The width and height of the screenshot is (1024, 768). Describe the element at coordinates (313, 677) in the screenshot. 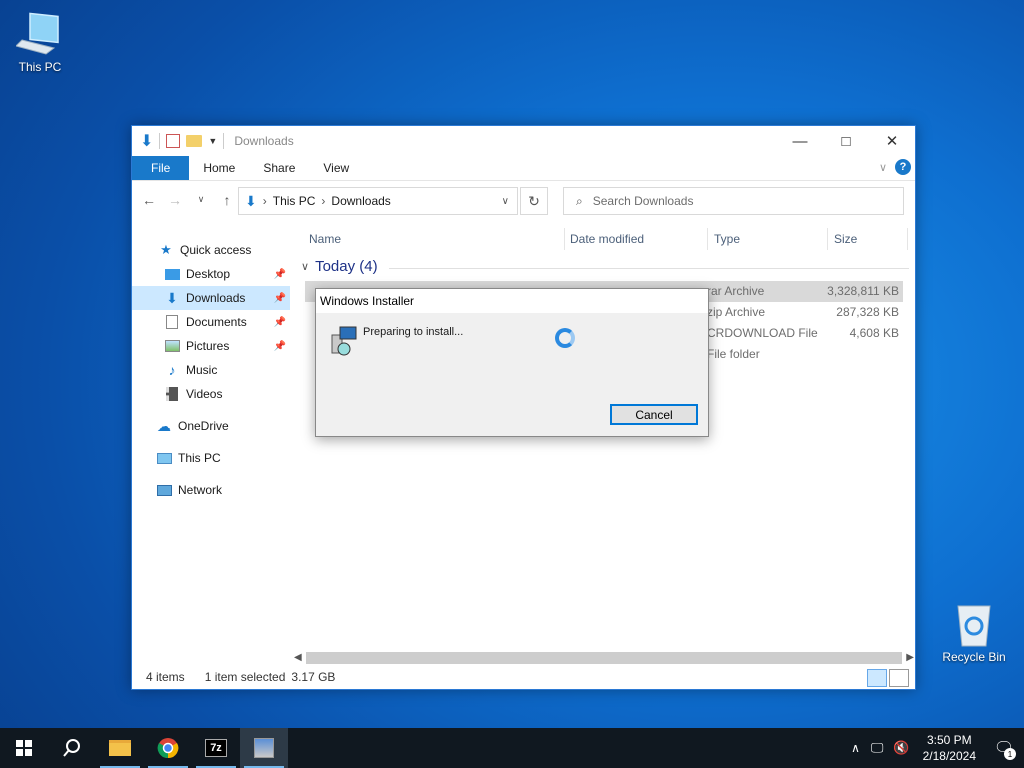

I see `selection-size: 3.17 GB` at that location.